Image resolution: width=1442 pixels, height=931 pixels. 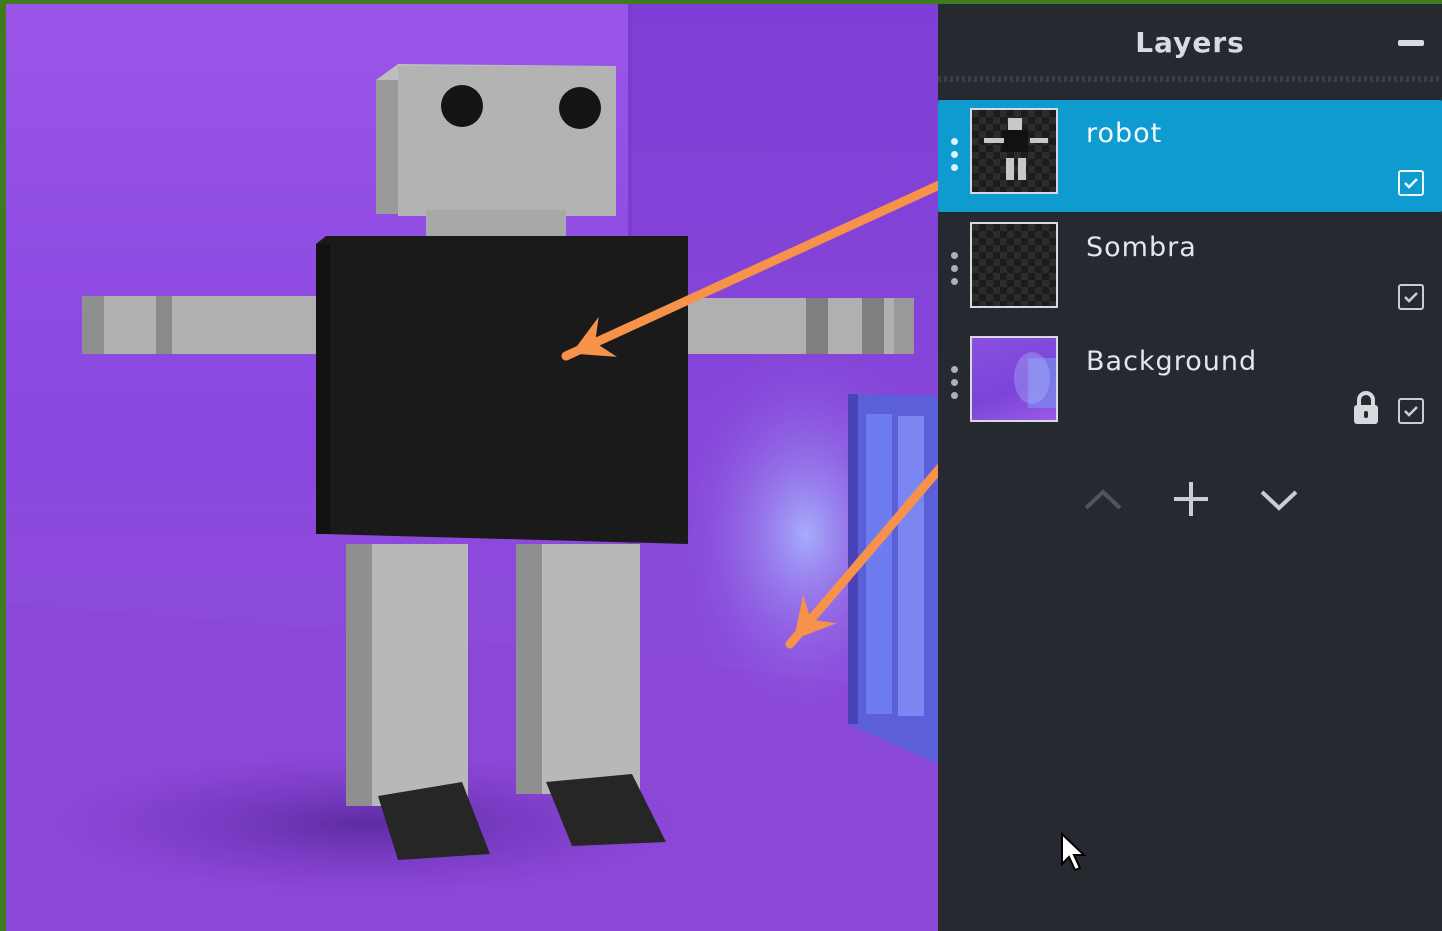 I want to click on minimize-panel-button, so click(x=1411, y=43).